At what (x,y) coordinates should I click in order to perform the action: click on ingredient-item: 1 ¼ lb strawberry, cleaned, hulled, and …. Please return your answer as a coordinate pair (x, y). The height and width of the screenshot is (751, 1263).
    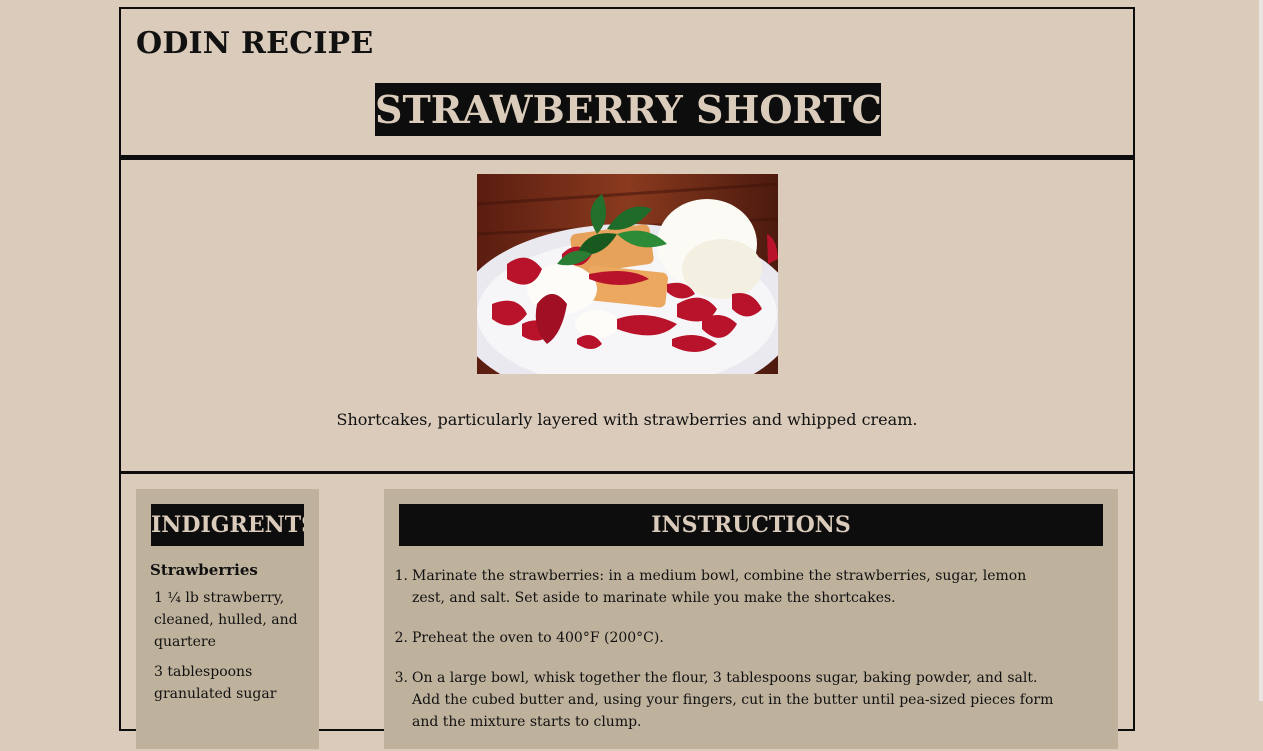
    Looking at the image, I should click on (226, 620).